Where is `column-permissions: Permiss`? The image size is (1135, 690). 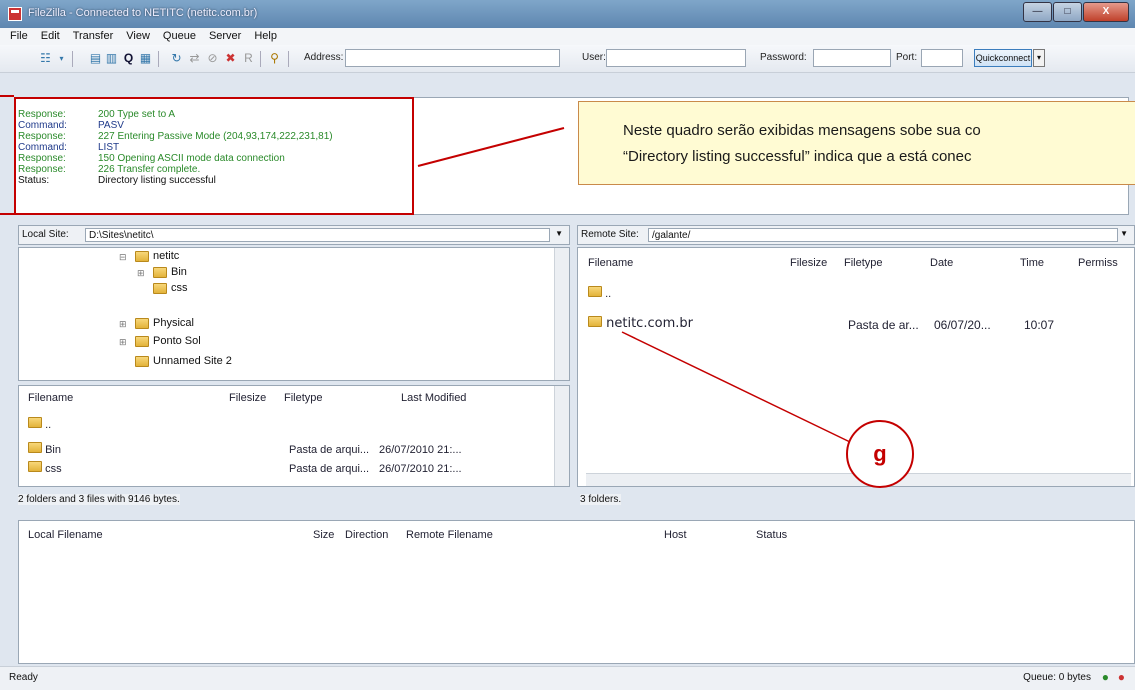
column-permissions: Permiss is located at coordinates (1098, 263).